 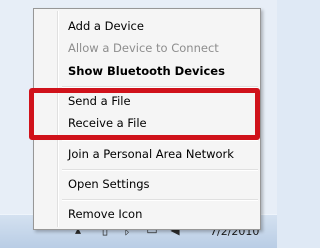 What do you see at coordinates (147, 214) in the screenshot?
I see `menu-item-remove-icon: Remove Icon` at bounding box center [147, 214].